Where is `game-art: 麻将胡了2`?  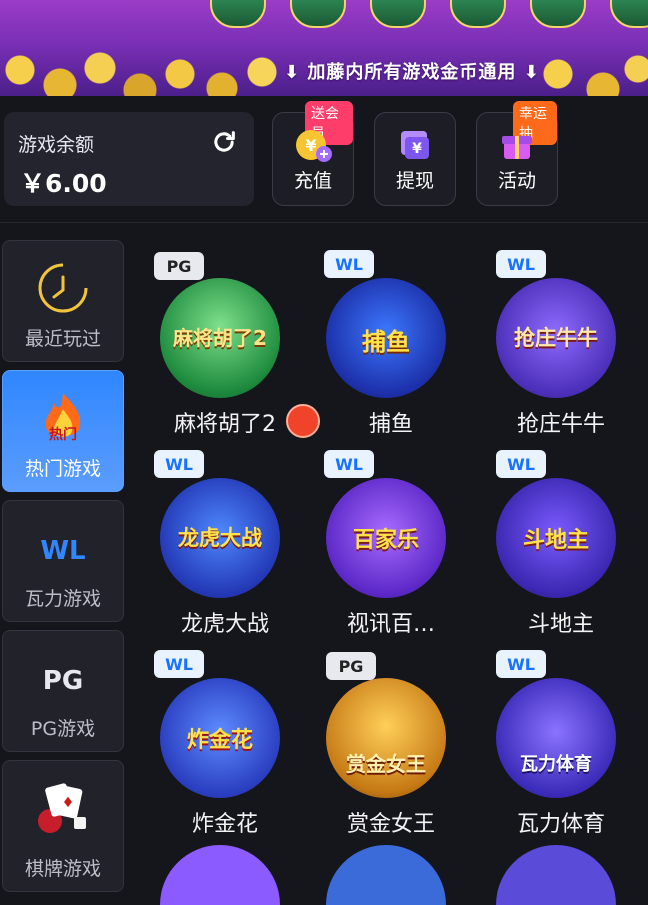 game-art: 麻将胡了2 is located at coordinates (220, 338).